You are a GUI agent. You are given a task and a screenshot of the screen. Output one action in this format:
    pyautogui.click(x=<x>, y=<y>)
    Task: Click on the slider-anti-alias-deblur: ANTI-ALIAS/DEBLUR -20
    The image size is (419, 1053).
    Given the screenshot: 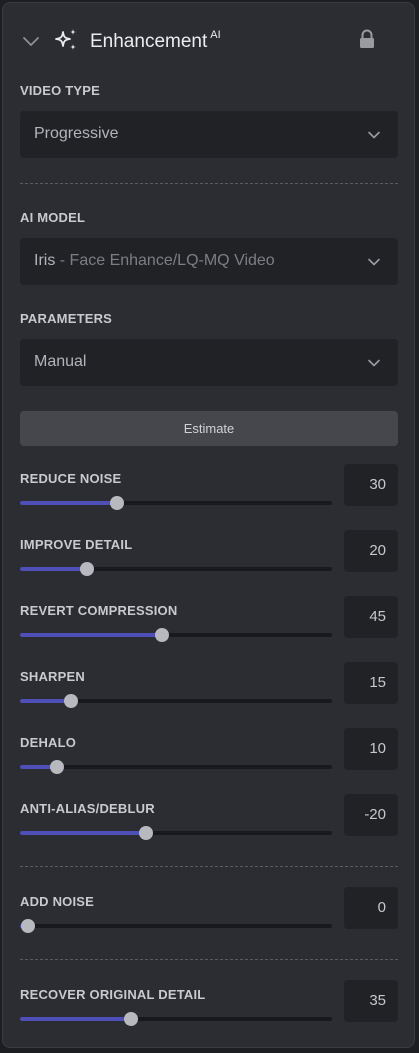 What is the action you would take?
    pyautogui.click(x=208, y=822)
    